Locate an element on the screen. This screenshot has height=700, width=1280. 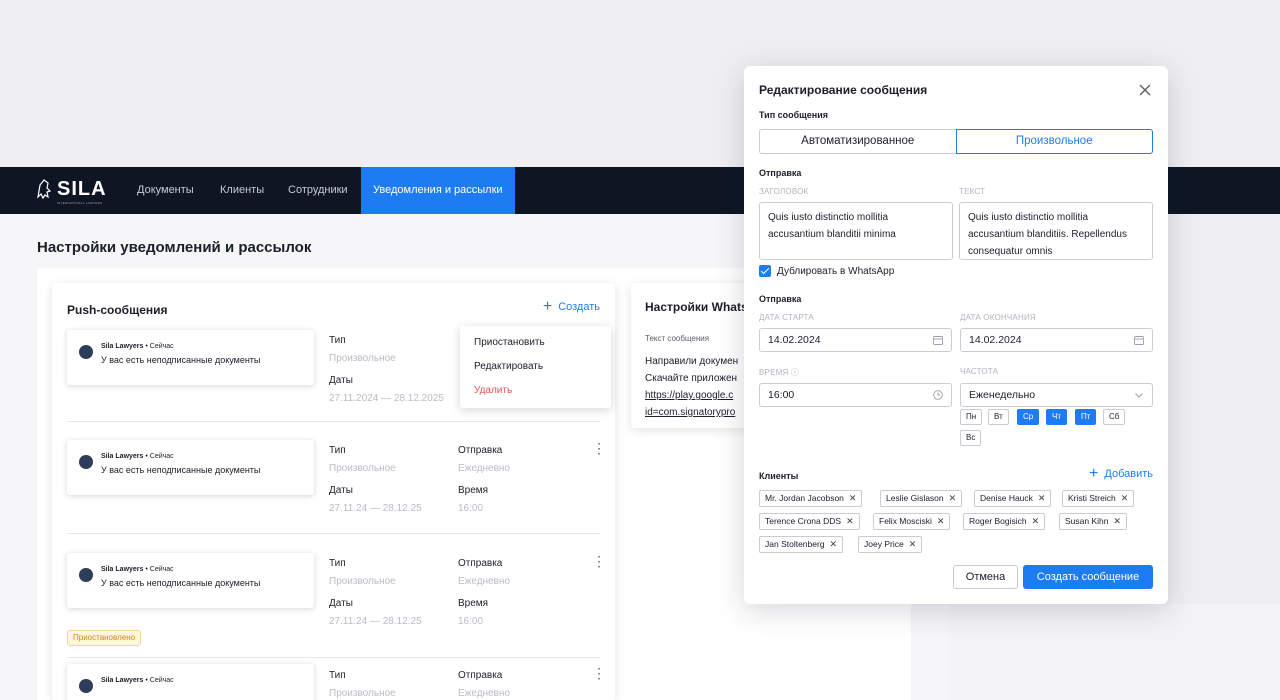
day-toggle-fri: Пт is located at coordinates (1086, 417).